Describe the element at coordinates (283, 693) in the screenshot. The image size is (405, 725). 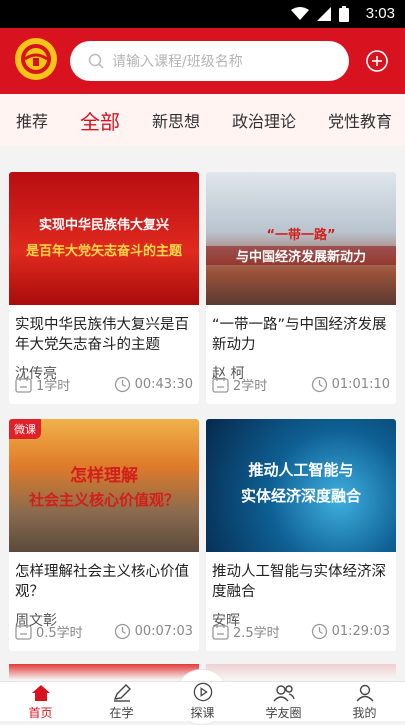
I see `friends-icon` at that location.